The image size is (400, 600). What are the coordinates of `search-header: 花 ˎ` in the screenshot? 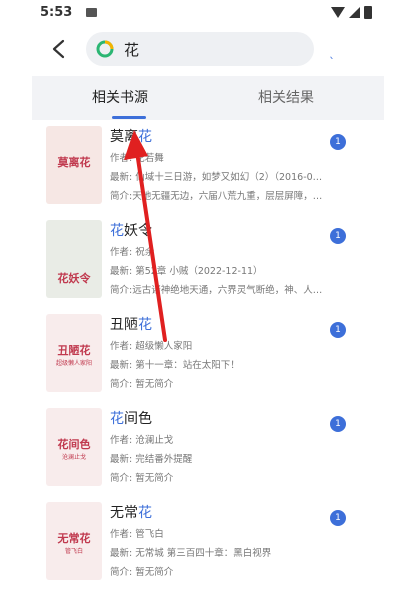 It's located at (200, 50).